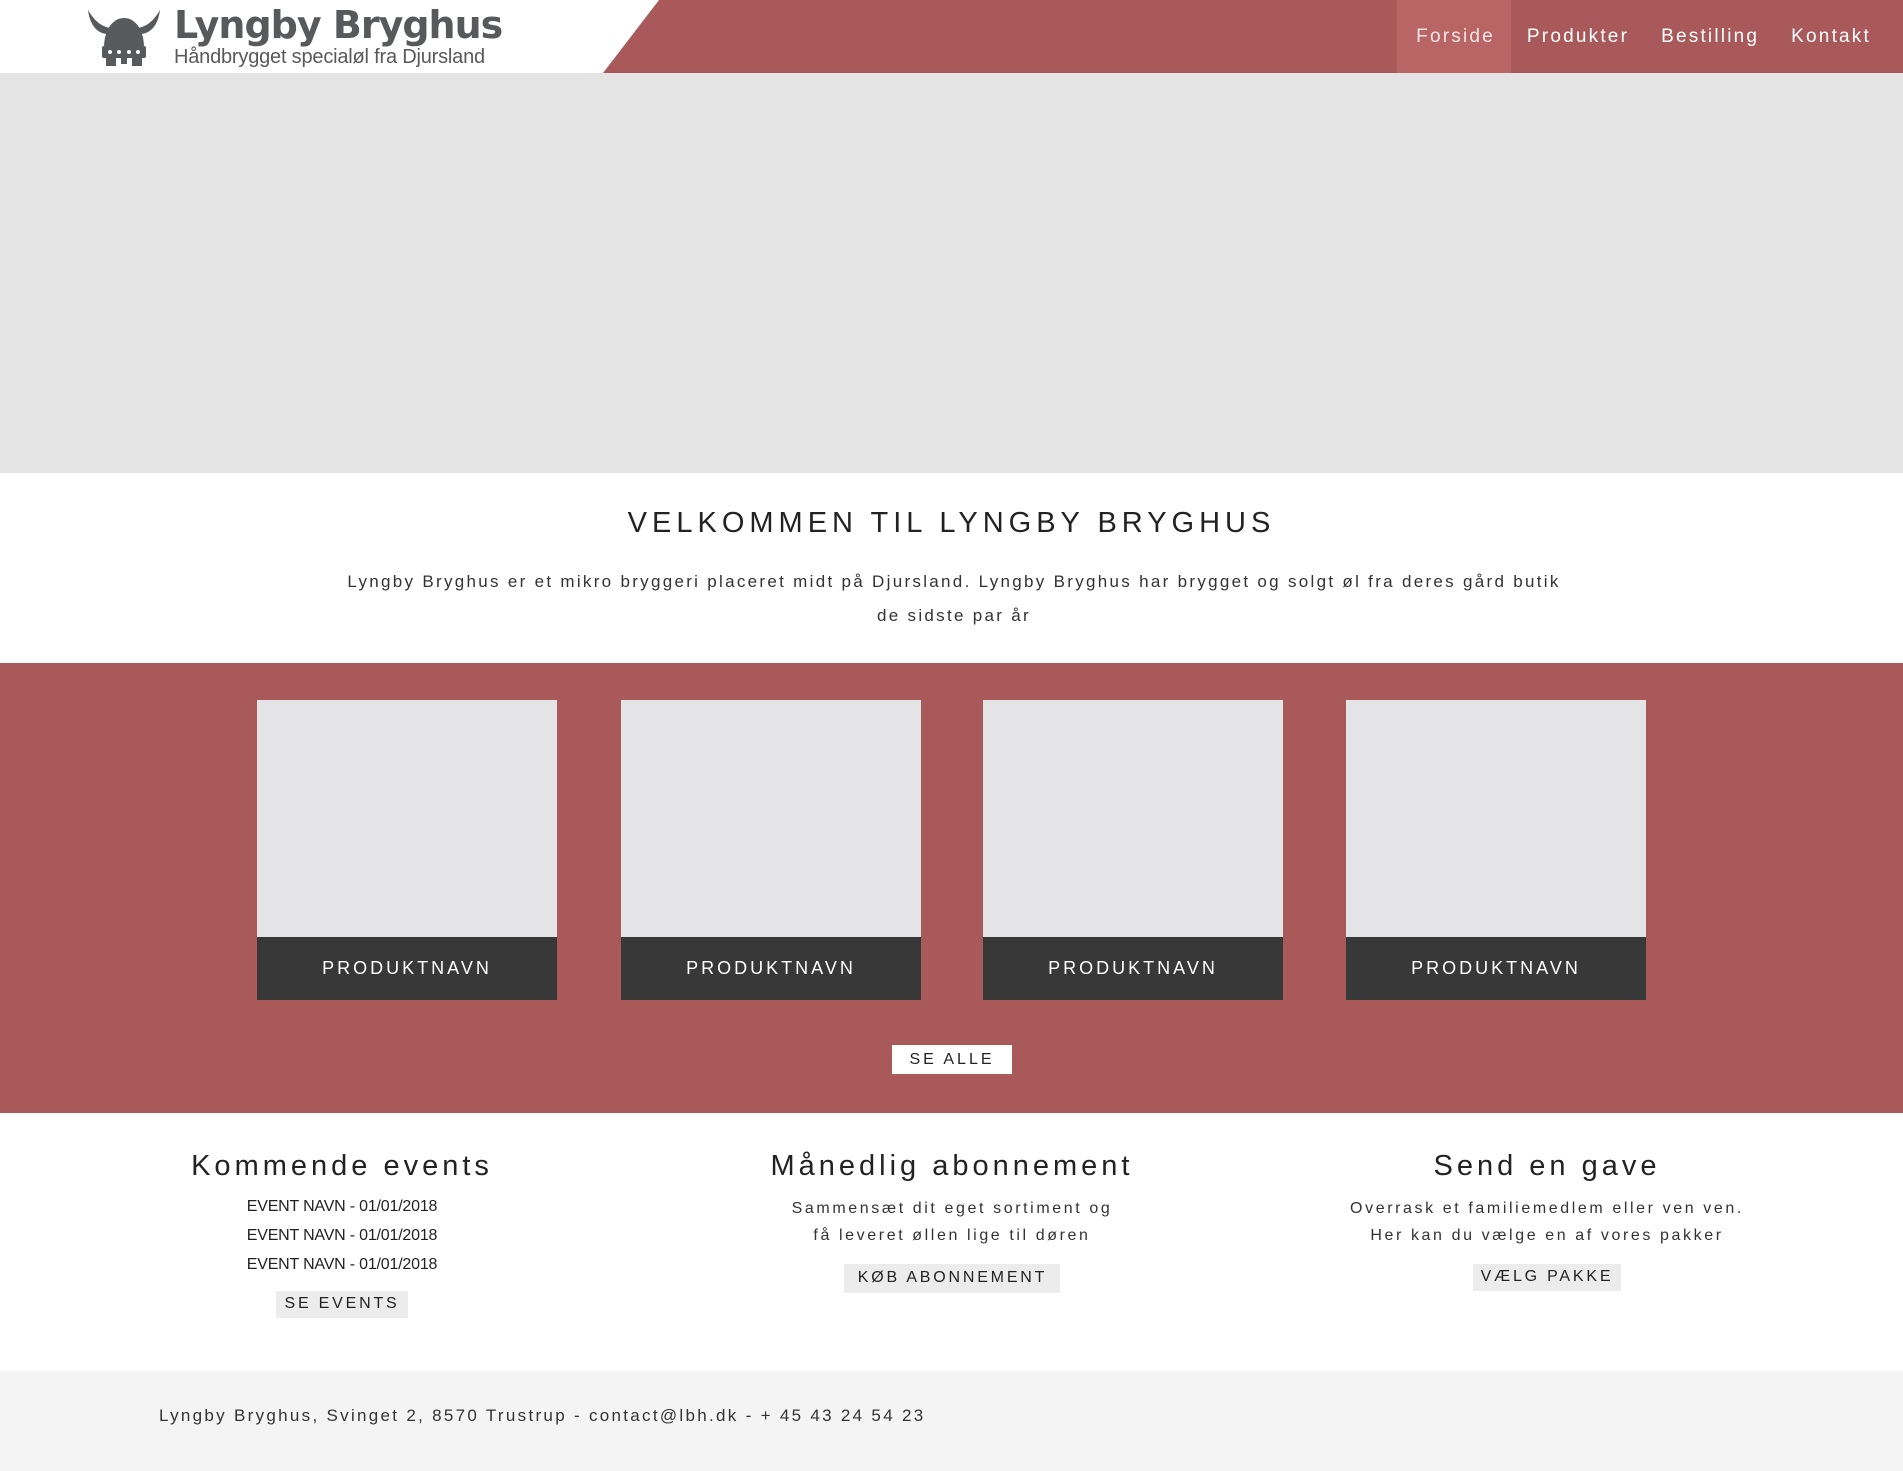  What do you see at coordinates (952, 1166) in the screenshot?
I see `subscription-title: Månedlig abonnement` at bounding box center [952, 1166].